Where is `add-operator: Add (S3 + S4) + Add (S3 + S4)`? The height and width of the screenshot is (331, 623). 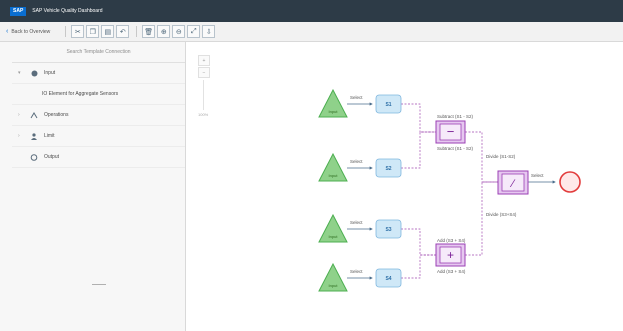
add-operator: Add (S3 + S4) + Add (S3 + S4) is located at coordinates (450, 256).